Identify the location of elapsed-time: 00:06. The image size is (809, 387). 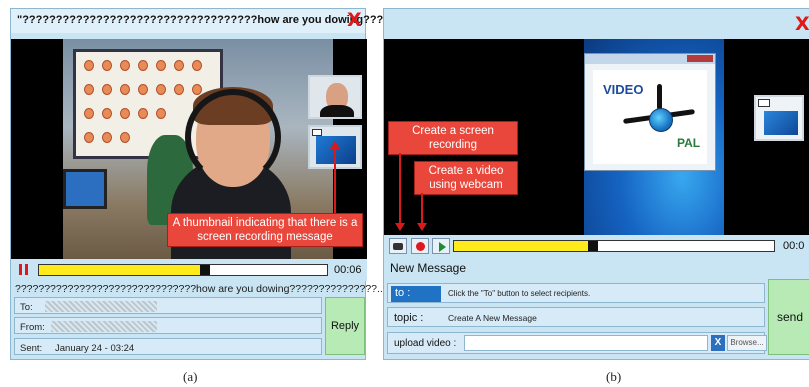
(348, 270).